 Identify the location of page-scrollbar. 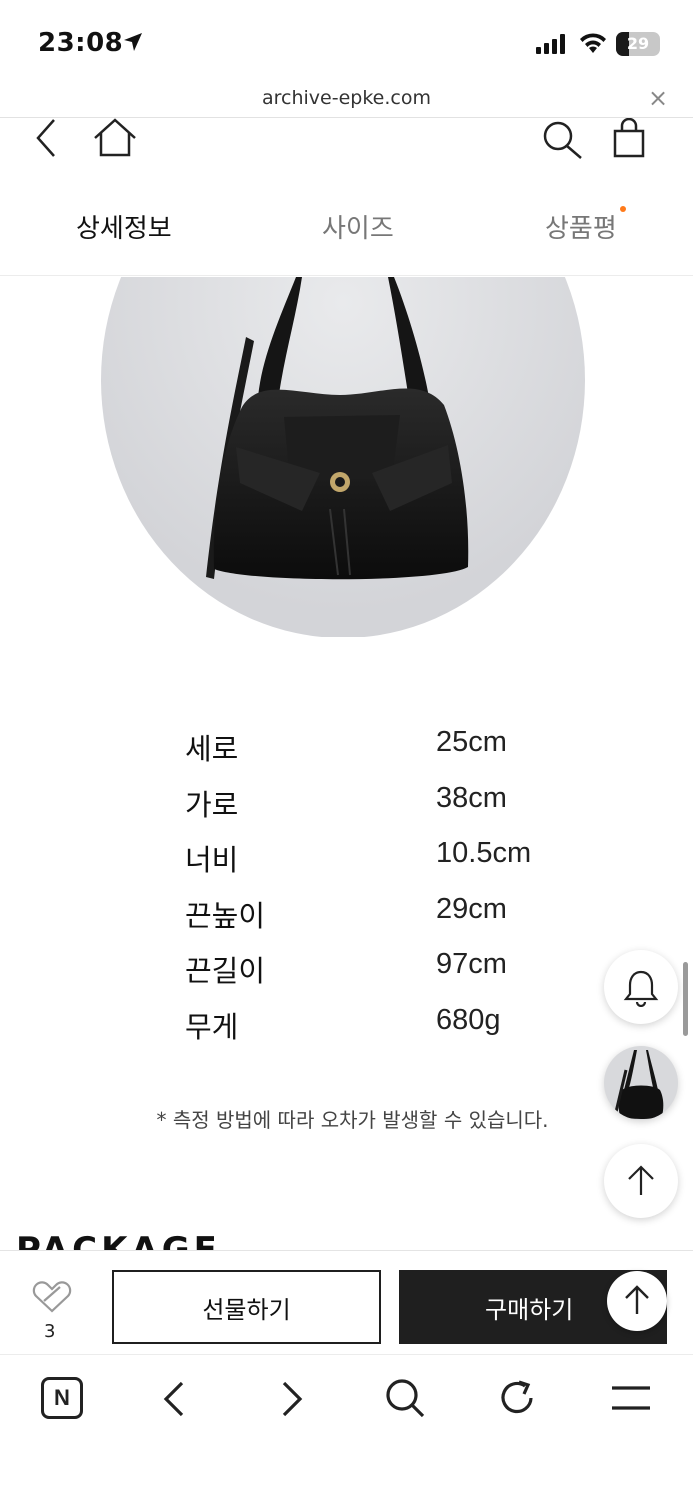
(685, 999).